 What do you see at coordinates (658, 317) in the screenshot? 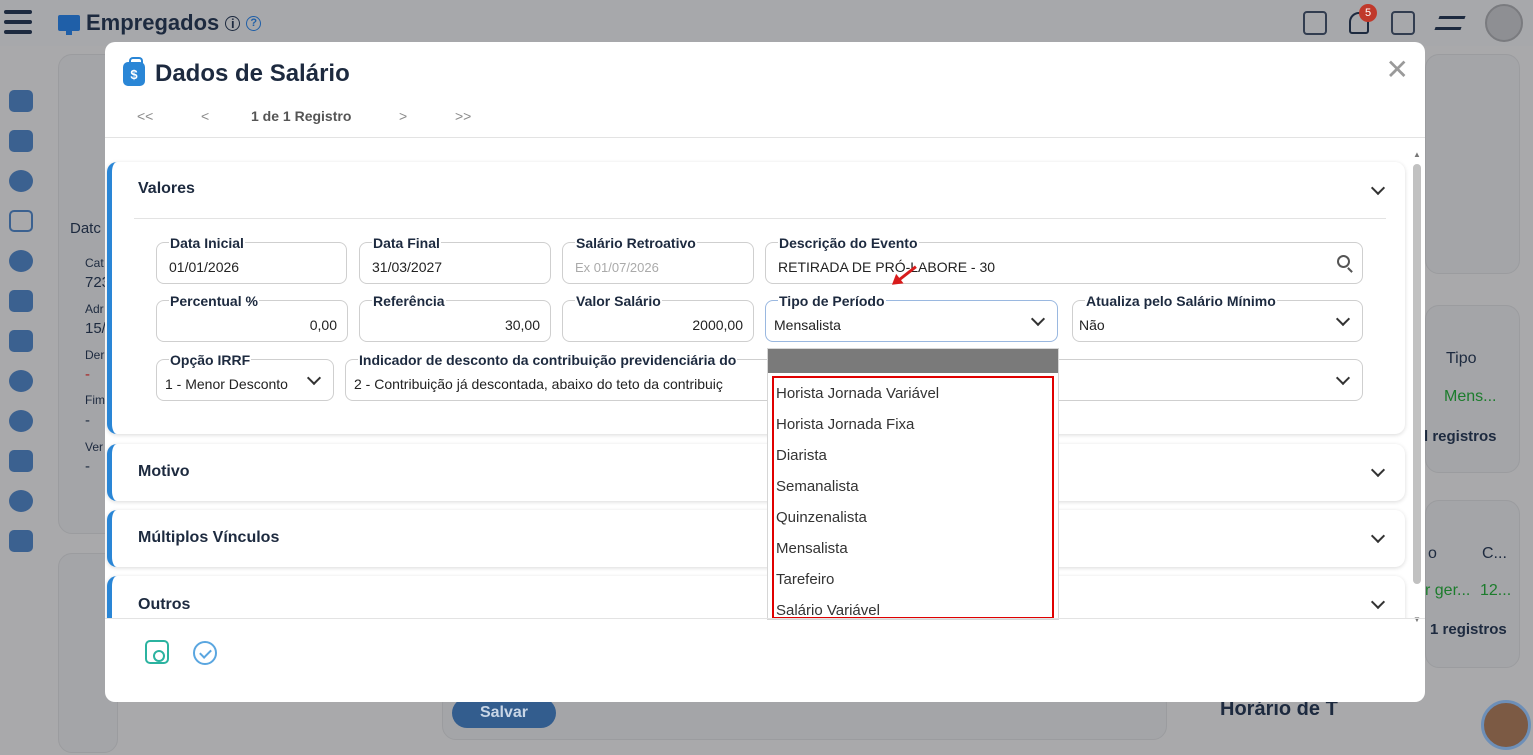
I see `valor-salario-field: Valor Salário 2000,00` at bounding box center [658, 317].